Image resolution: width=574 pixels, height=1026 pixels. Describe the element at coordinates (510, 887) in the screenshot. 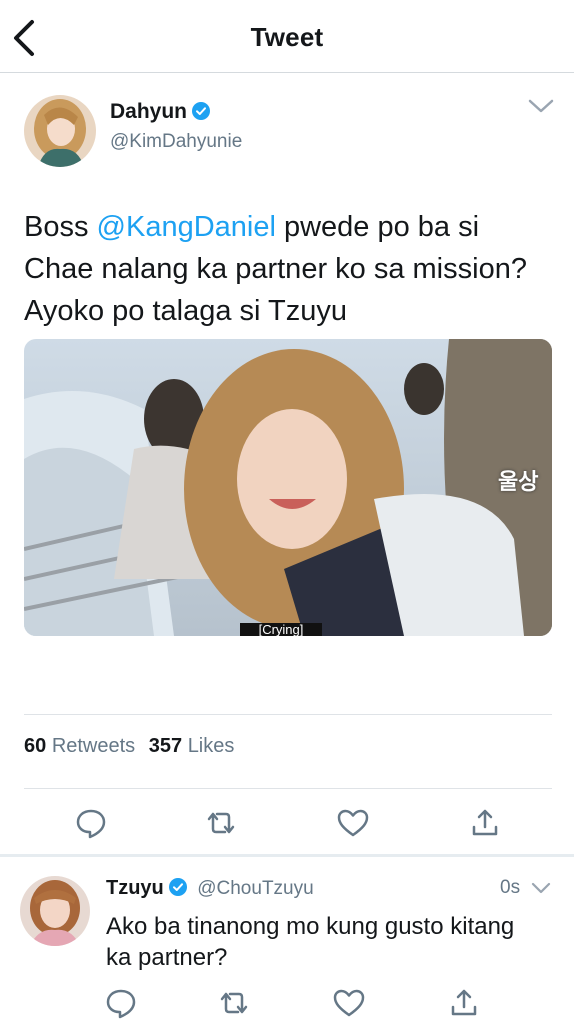

I see `reply-time: 0s` at that location.